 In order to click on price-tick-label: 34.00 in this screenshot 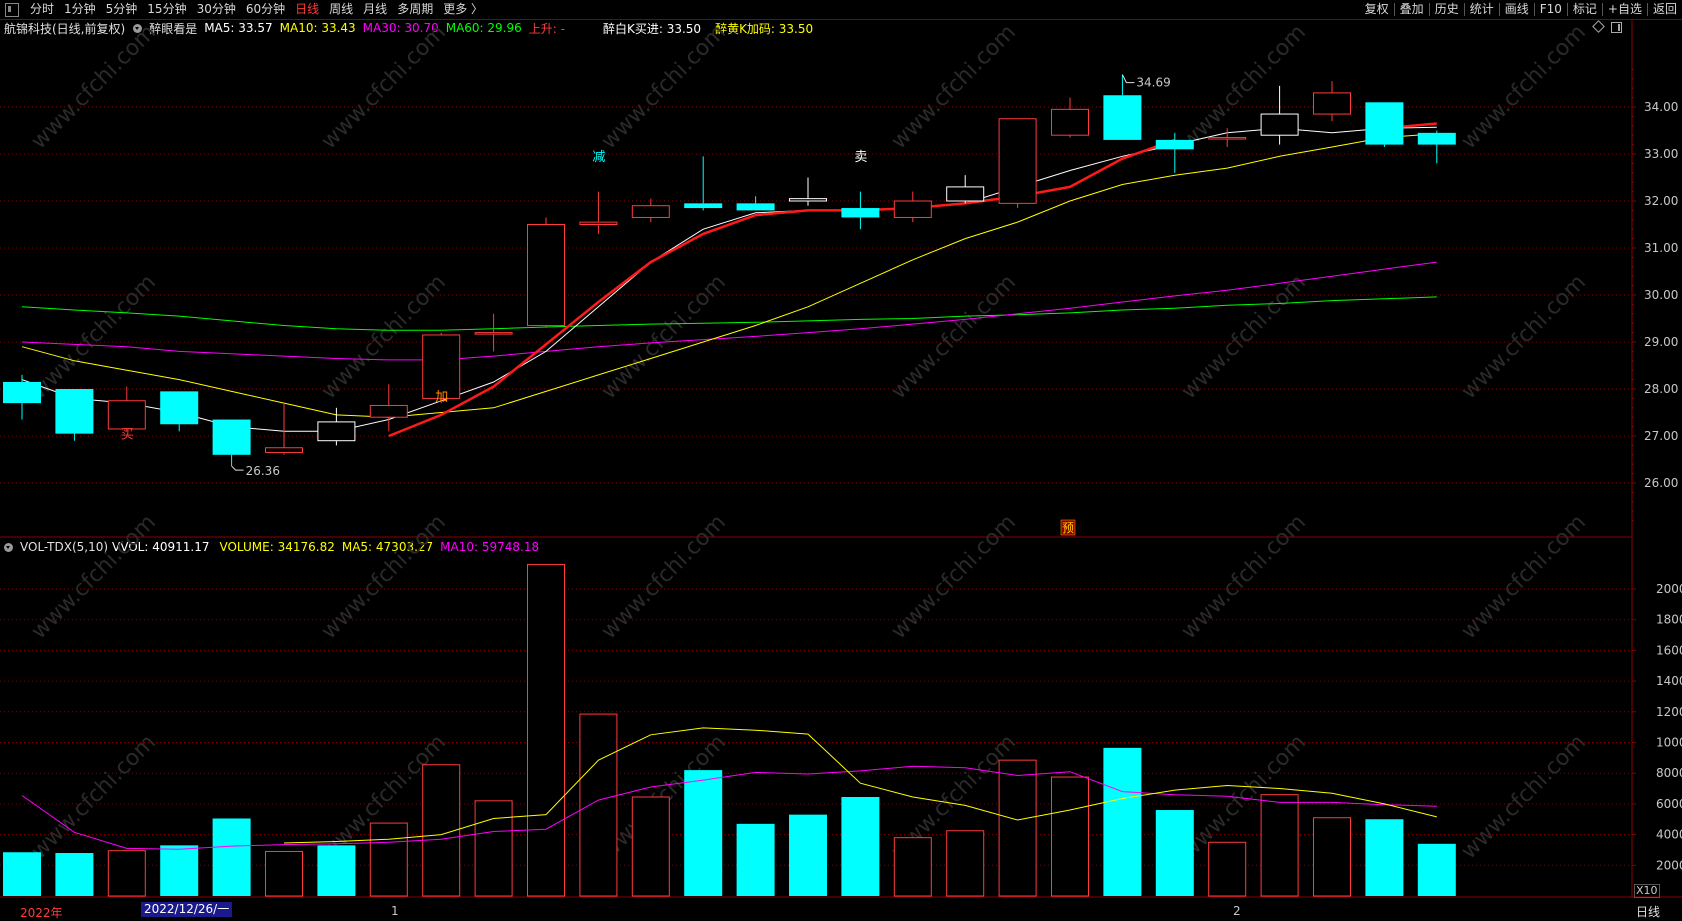, I will do `click(1661, 107)`.